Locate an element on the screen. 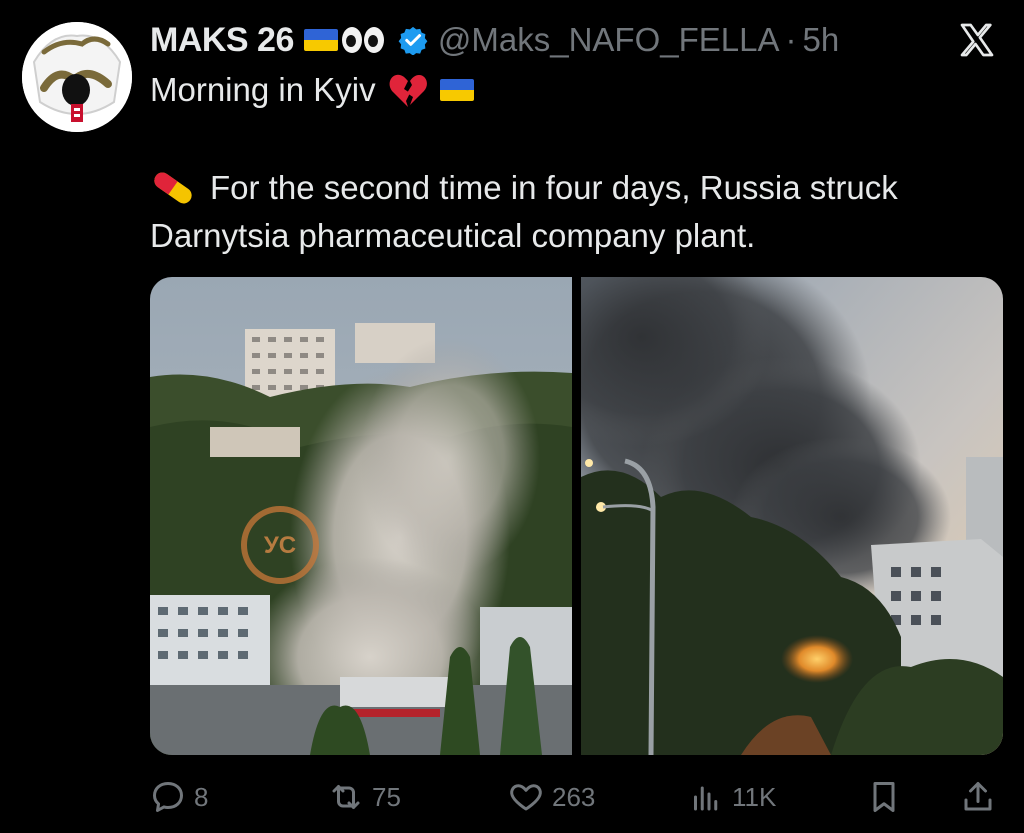  bookmark-button is located at coordinates (884, 797).